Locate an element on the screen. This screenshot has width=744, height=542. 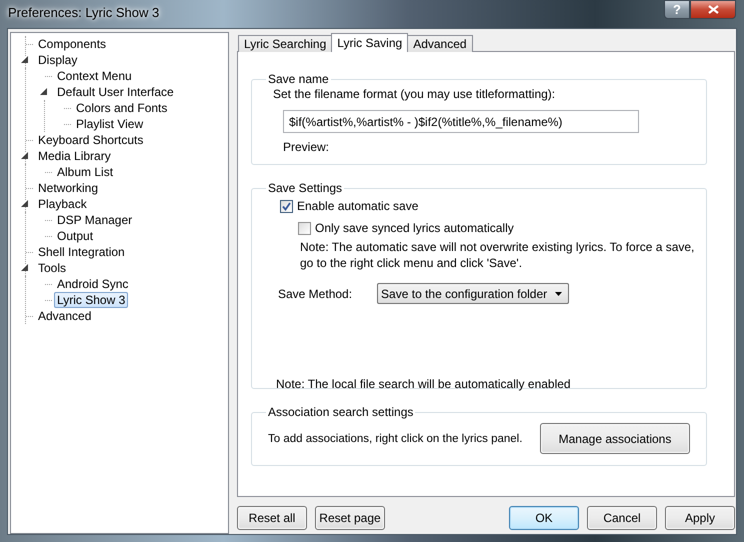
tree-item: DSP Manager is located at coordinates (95, 220).